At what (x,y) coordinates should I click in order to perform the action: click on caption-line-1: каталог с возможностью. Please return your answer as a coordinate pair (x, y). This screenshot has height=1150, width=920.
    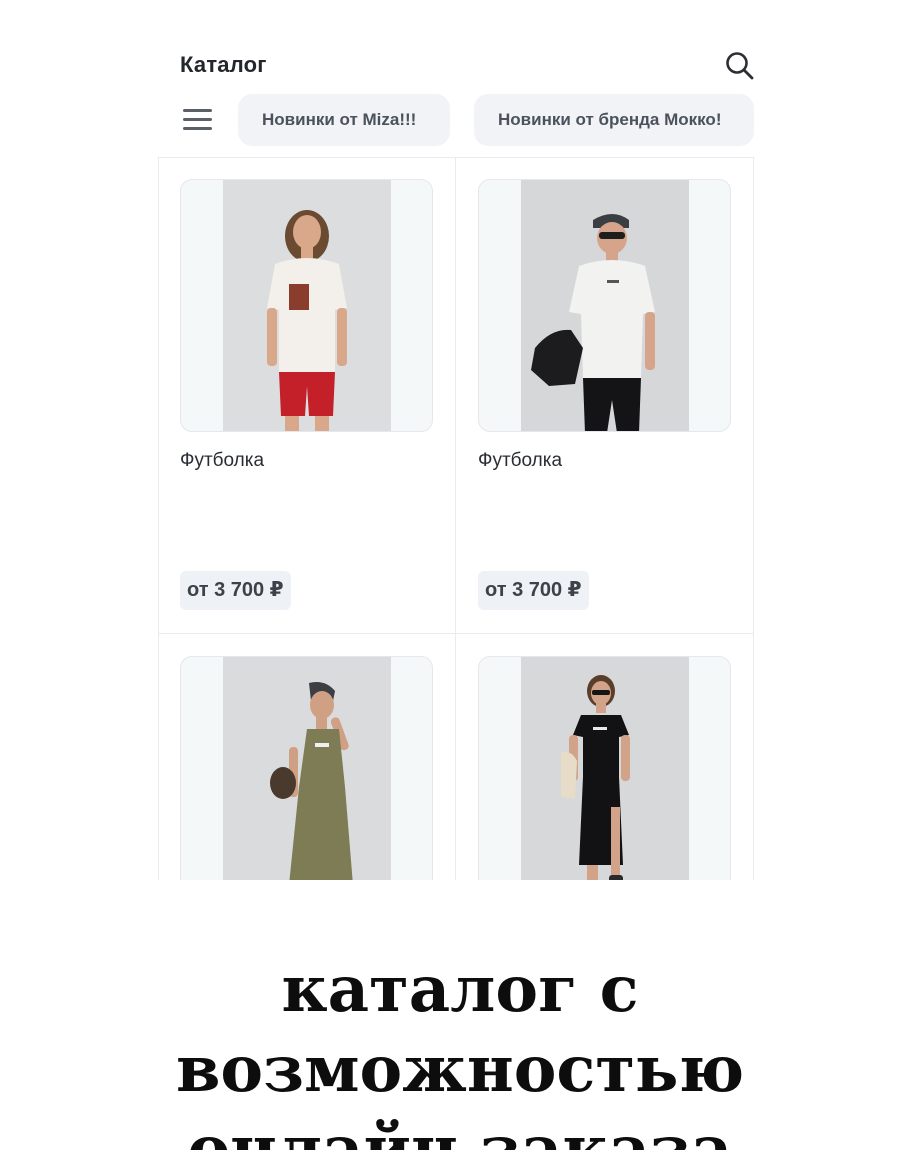
    Looking at the image, I should click on (460, 1029).